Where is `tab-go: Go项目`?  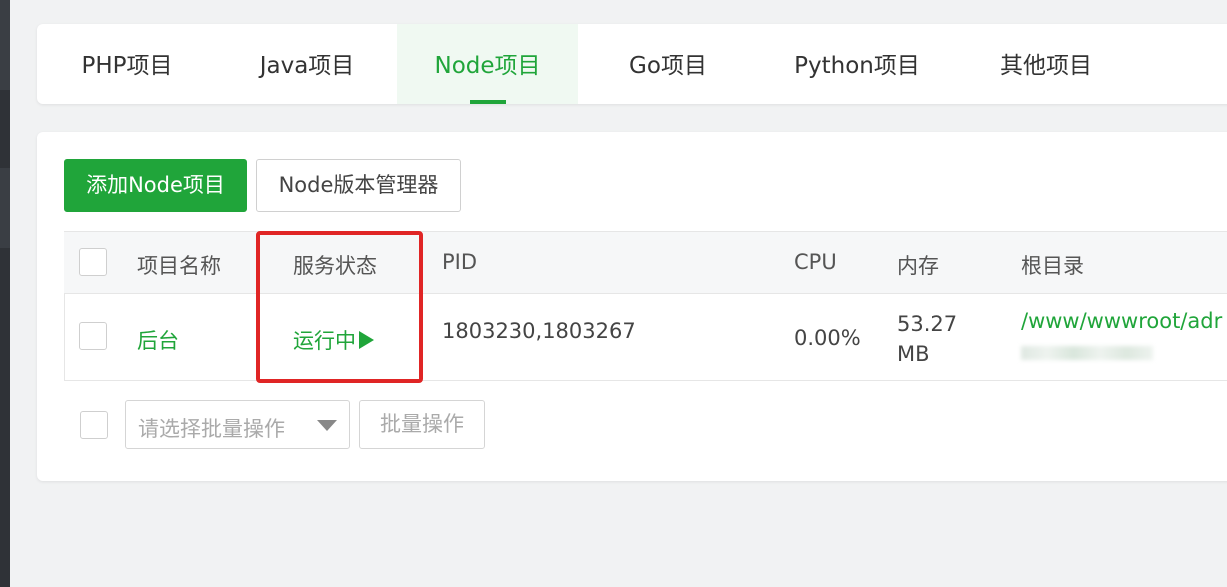 tab-go: Go项目 is located at coordinates (668, 64).